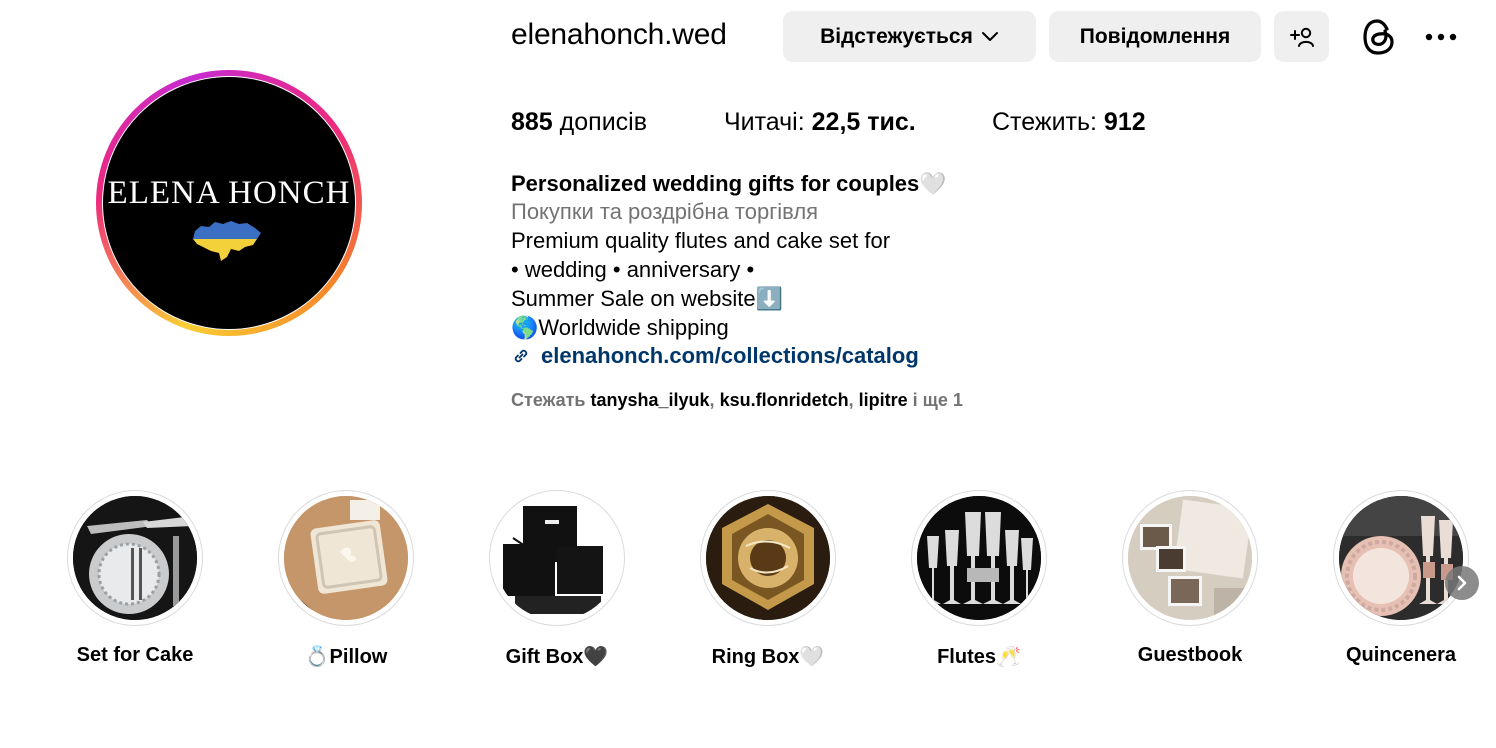 The image size is (1496, 748). I want to click on highlight-item: Quincenera, so click(1401, 578).